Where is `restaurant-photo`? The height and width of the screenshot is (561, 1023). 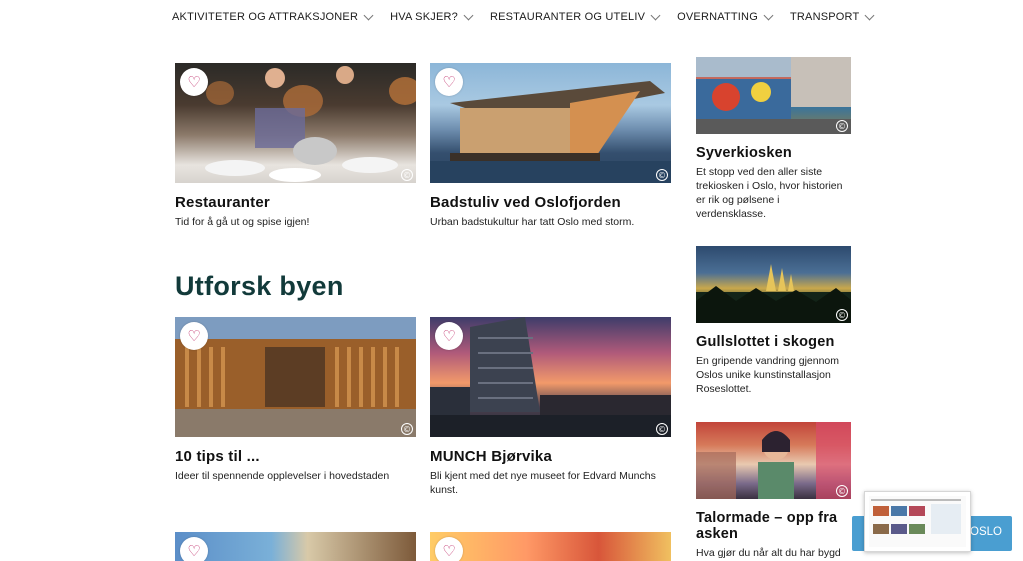 restaurant-photo is located at coordinates (310, 124).